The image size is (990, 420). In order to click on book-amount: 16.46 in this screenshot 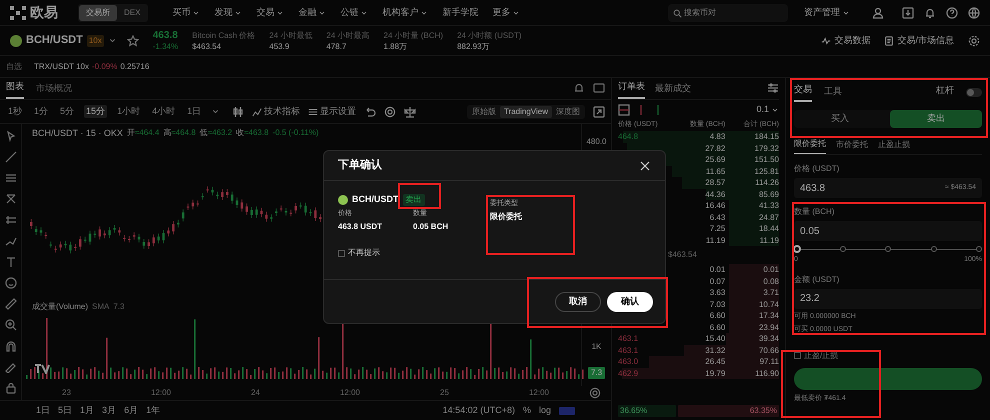, I will do `click(715, 205)`.